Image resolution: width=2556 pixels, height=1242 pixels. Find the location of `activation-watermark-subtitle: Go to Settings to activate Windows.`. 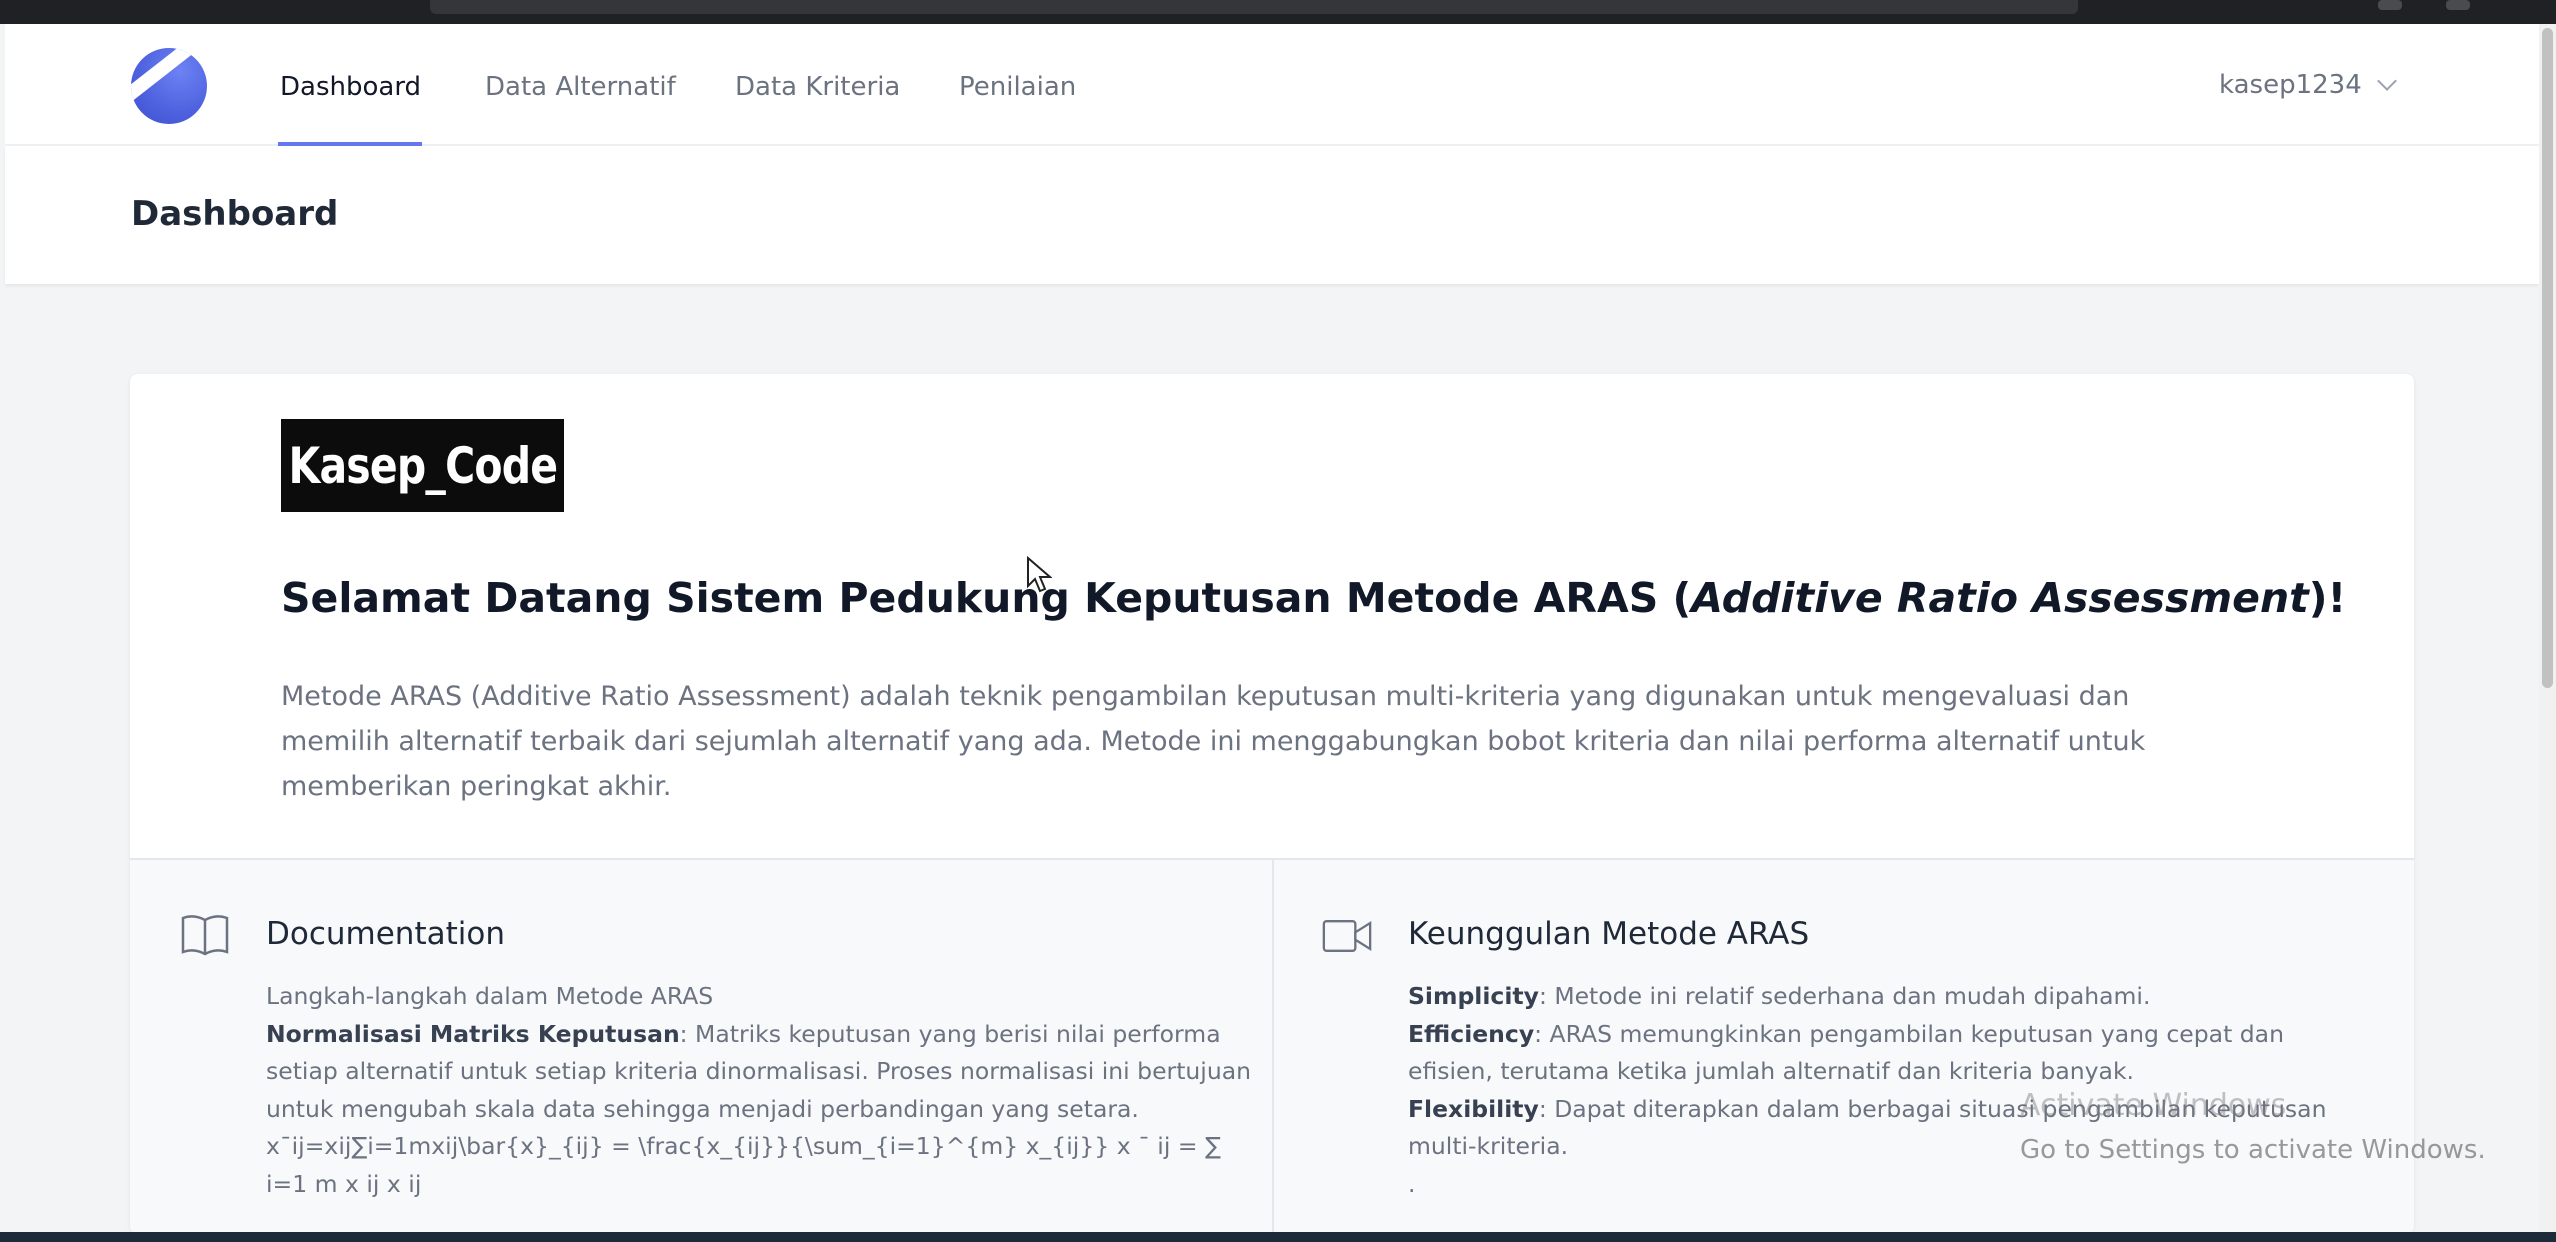

activation-watermark-subtitle: Go to Settings to activate Windows. is located at coordinates (2253, 1150).